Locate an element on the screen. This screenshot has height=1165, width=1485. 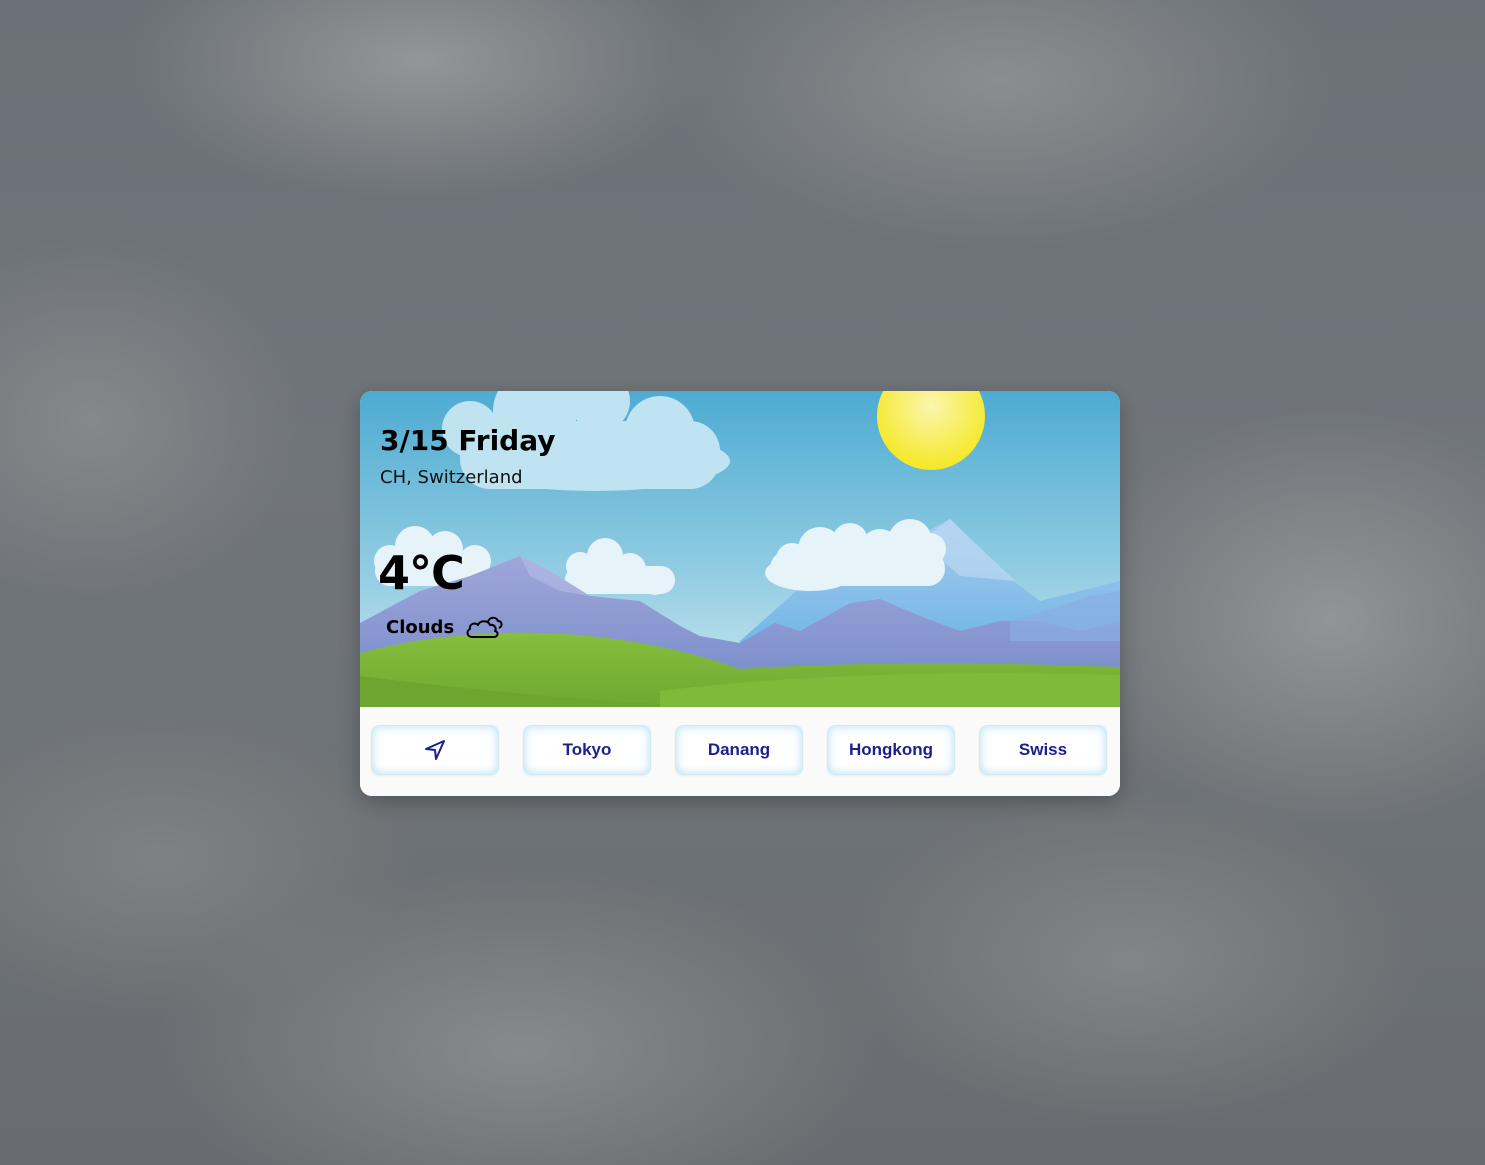
city-button-danang: Danang is located at coordinates (739, 750).